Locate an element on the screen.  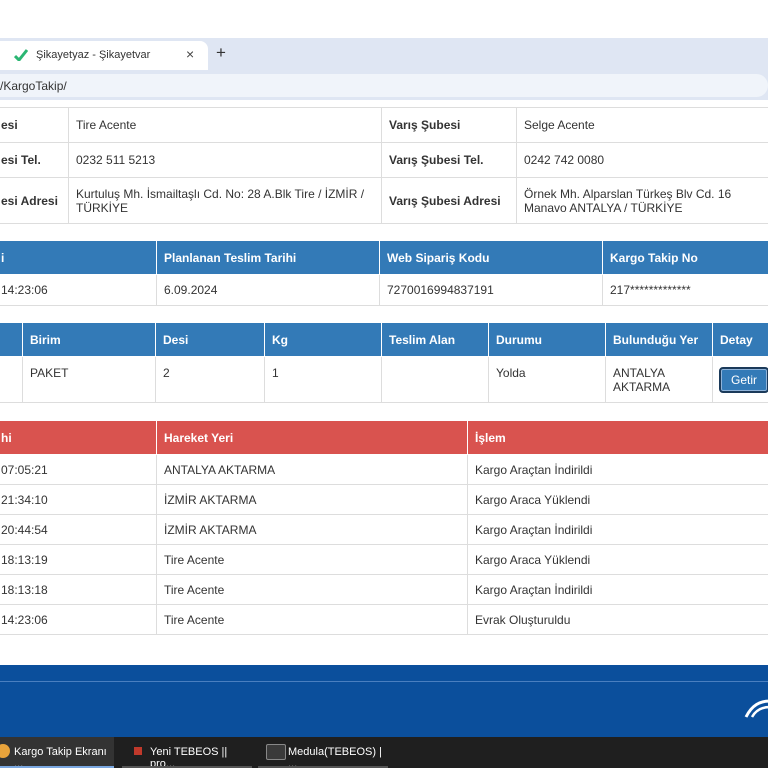
origin-branch-value: Tire Acente is located at coordinates (225, 125).